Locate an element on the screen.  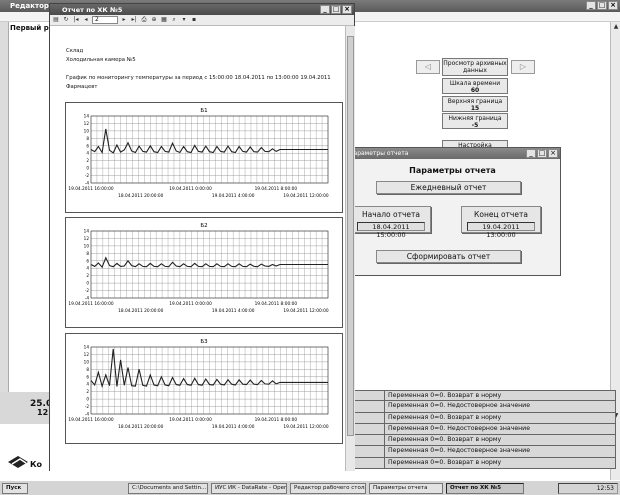
next-page-icon: ▸ is located at coordinates (124, 20).